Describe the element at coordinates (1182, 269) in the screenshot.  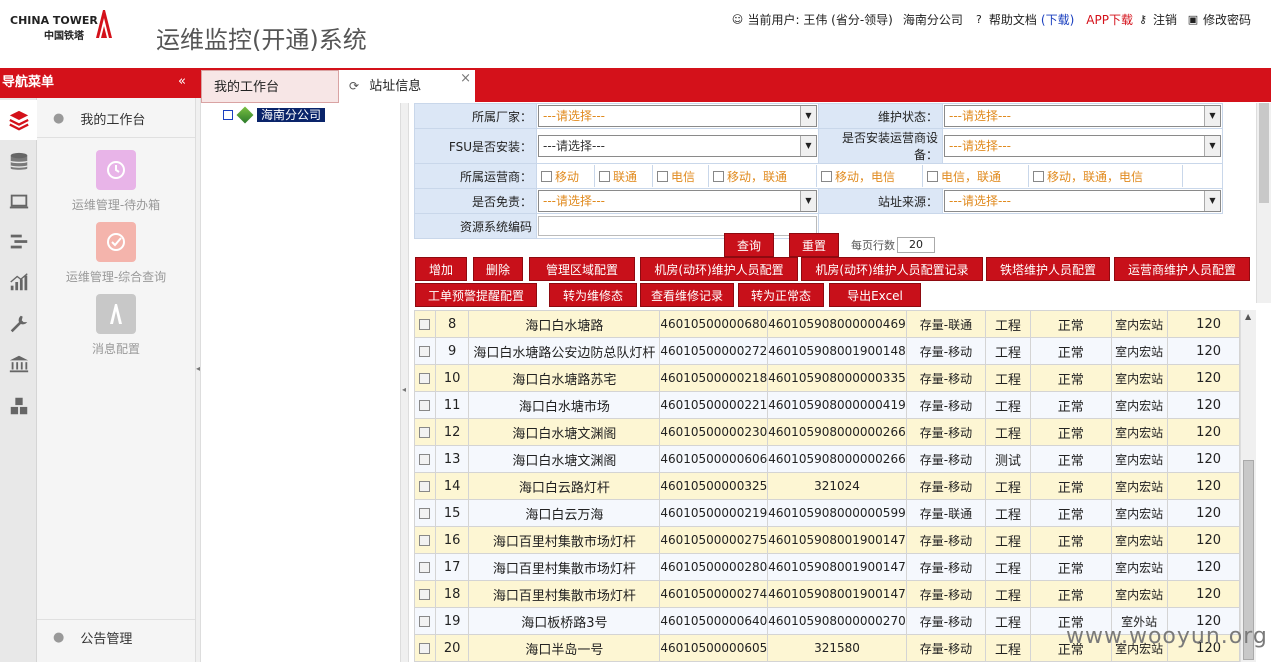
I see `operator-staff-config-button: 运营商维护人员配置` at that location.